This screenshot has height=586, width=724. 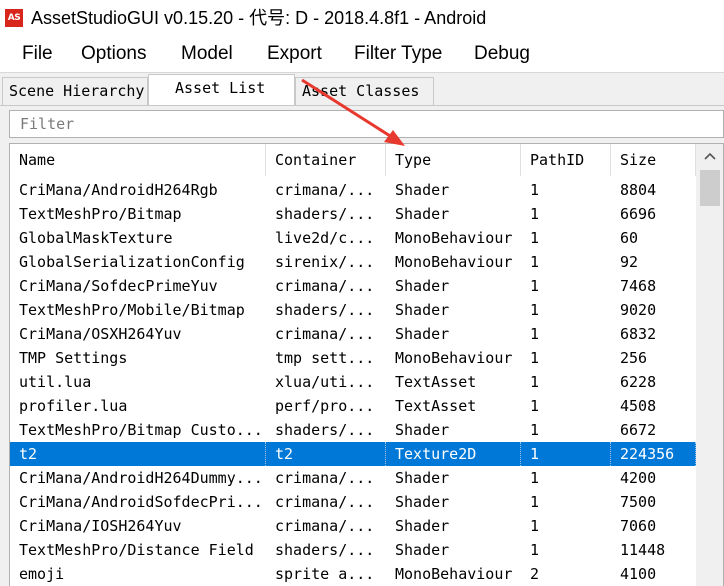 I want to click on menu-file: File, so click(x=37, y=54).